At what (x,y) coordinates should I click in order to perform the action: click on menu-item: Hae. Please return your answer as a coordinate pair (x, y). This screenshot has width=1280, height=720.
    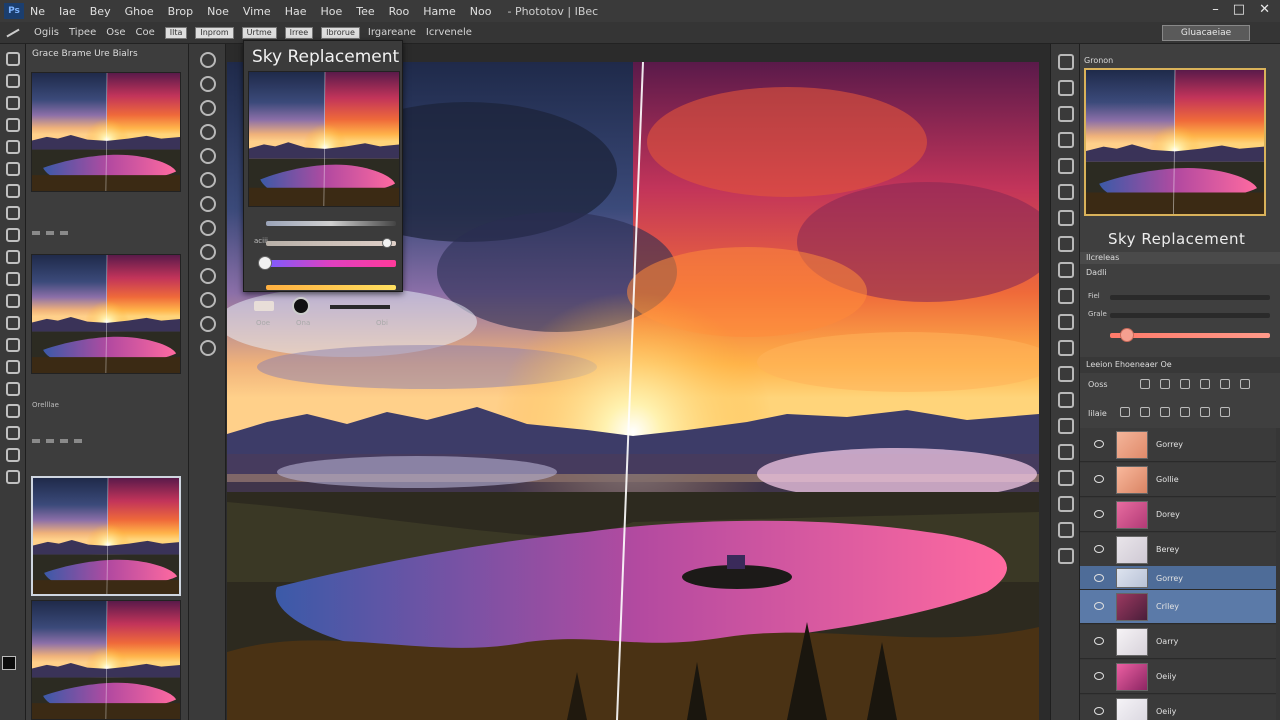
    Looking at the image, I should click on (296, 11).